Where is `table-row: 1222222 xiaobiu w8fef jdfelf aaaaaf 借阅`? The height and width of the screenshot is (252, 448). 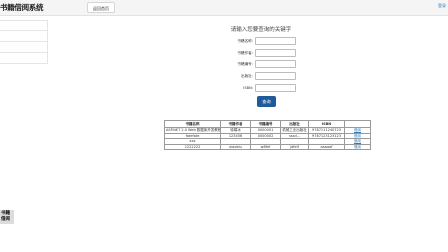 table-row: 1222222 xiaobiu w8fef jdfelf aaaaaf 借阅 is located at coordinates (267, 146).